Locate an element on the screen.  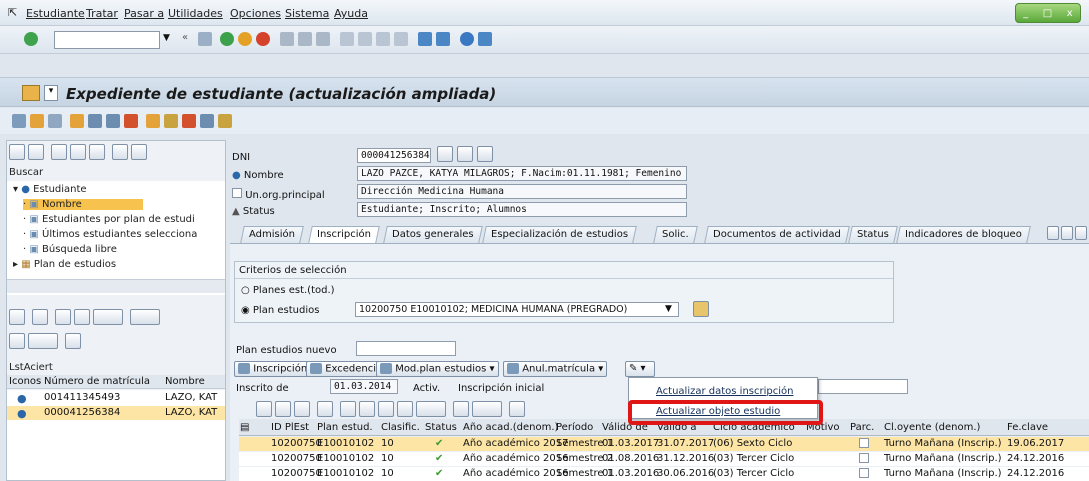
plan-nuevo-field is located at coordinates (406, 348).